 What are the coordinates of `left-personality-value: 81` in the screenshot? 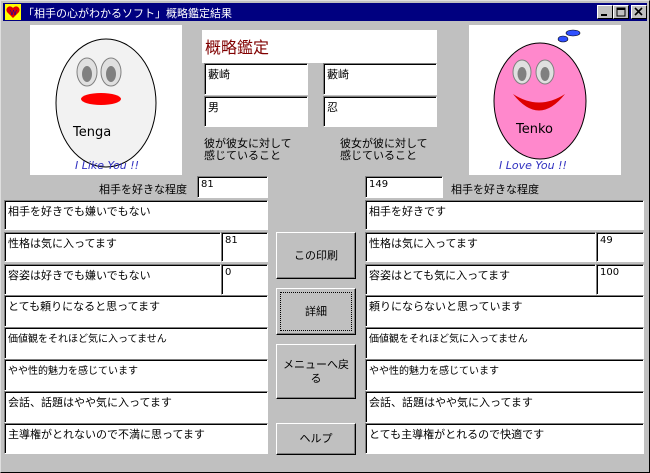 It's located at (244, 247).